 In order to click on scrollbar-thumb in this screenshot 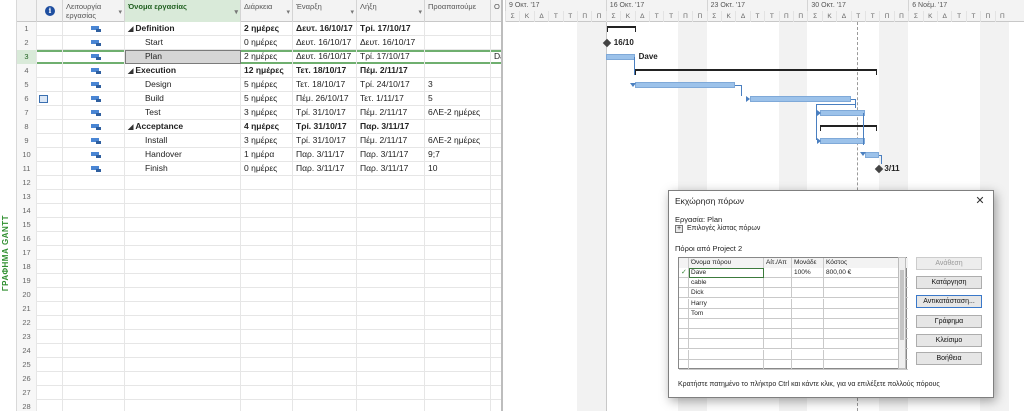, I will do `click(902, 305)`.